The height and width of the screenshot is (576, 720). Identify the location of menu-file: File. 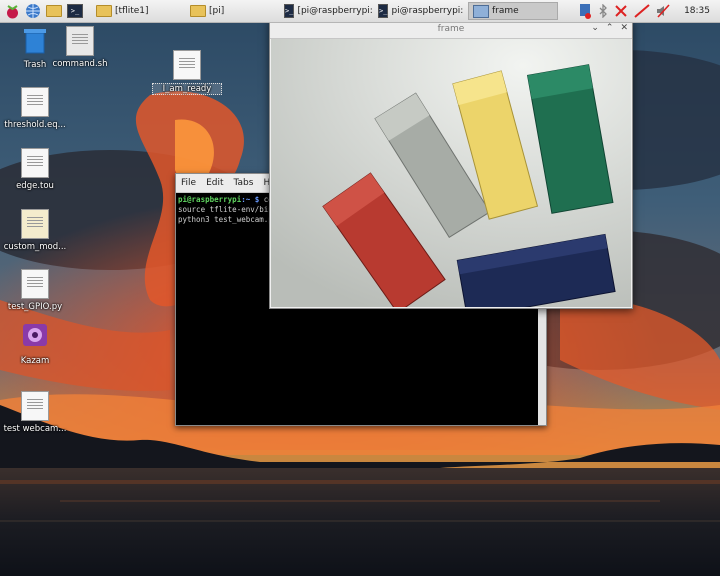
(188, 183).